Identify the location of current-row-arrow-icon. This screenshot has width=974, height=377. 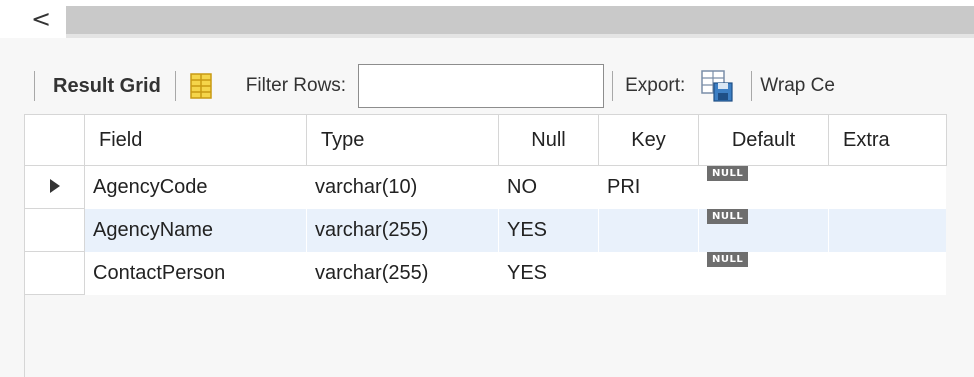
(54, 185).